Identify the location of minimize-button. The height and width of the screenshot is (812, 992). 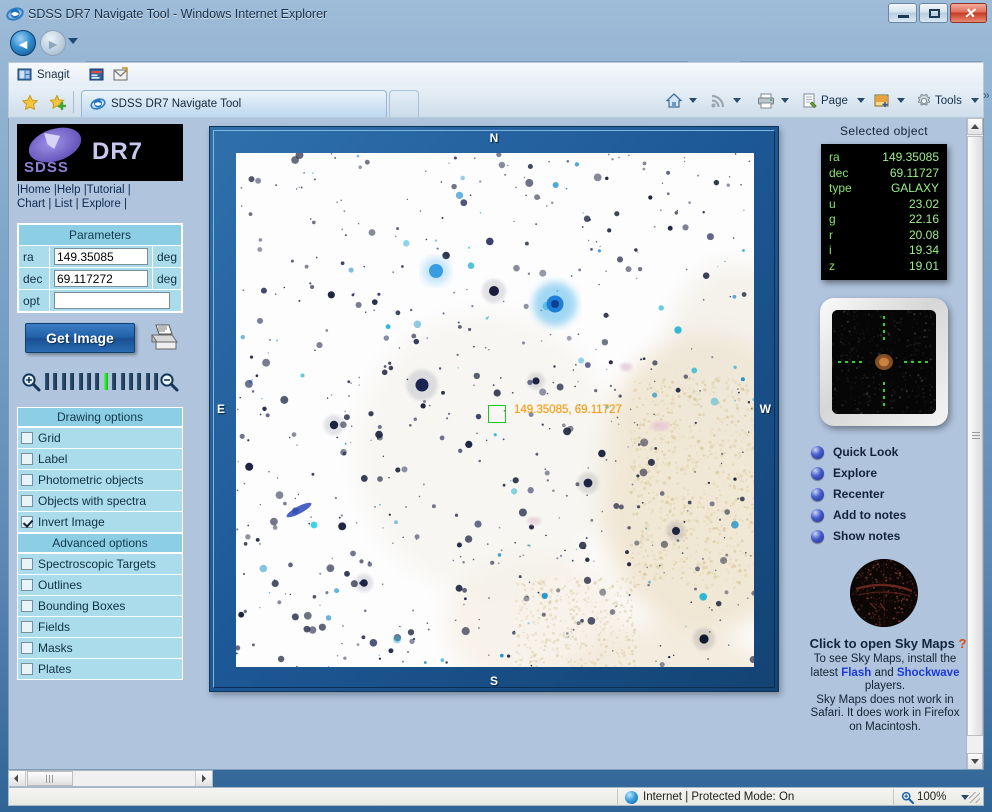
(902, 13).